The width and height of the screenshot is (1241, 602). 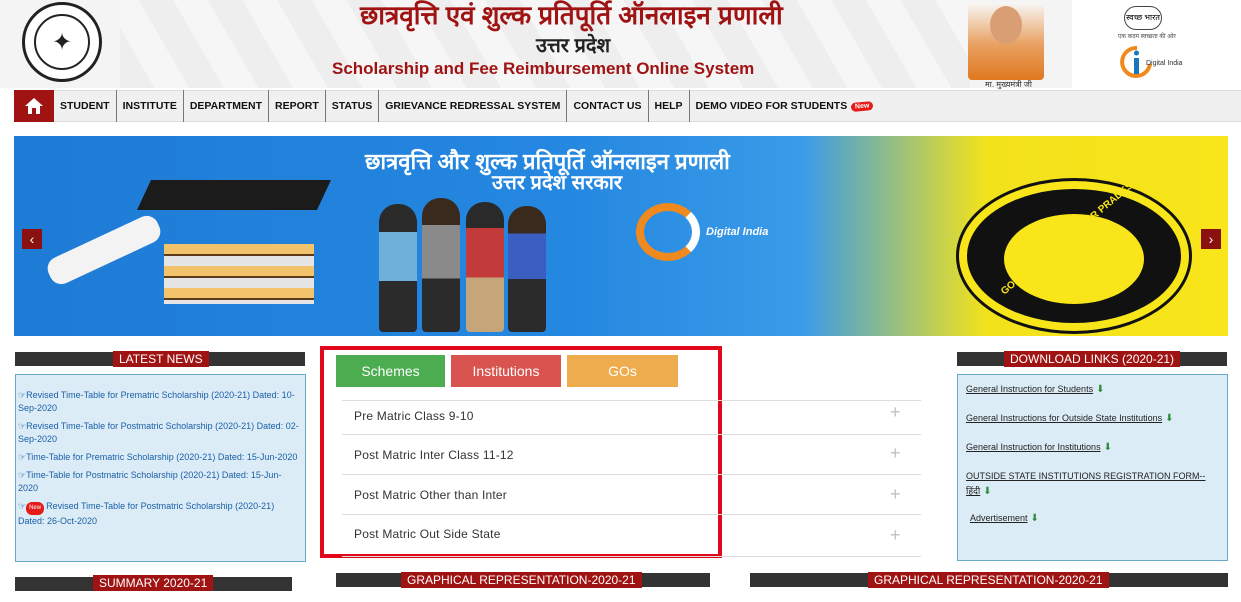 What do you see at coordinates (1143, 18) in the screenshot?
I see `swachh-bharat-logo: स्वच्छ भारत` at bounding box center [1143, 18].